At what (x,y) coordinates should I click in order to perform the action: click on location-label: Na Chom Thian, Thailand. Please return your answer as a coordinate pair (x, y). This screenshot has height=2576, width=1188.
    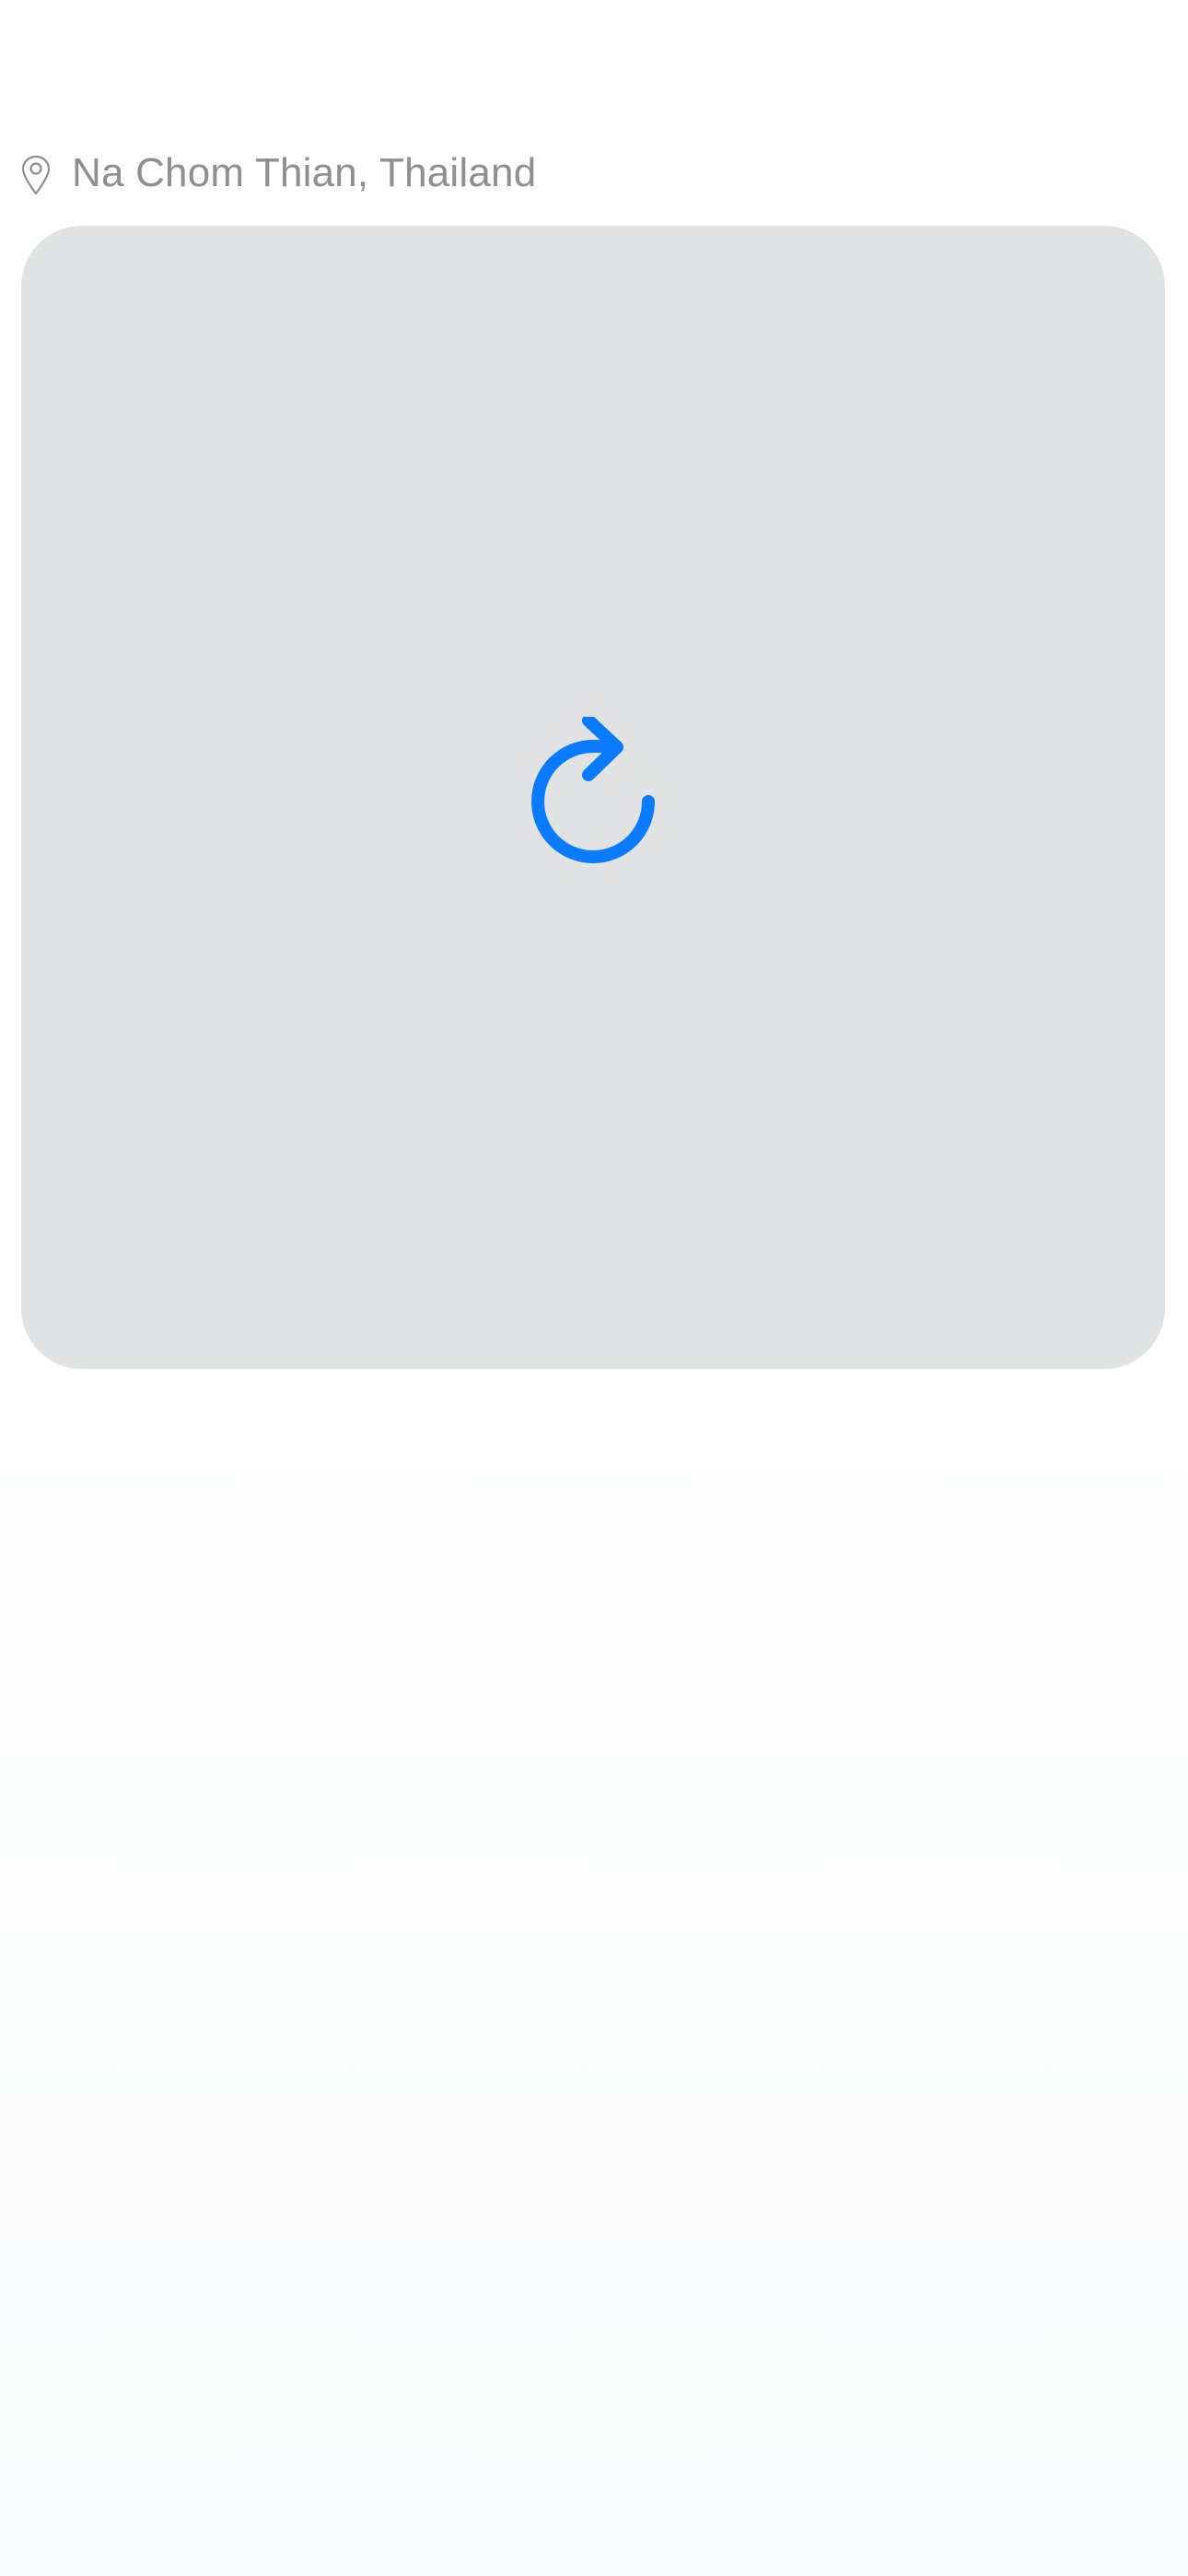
    Looking at the image, I should click on (304, 172).